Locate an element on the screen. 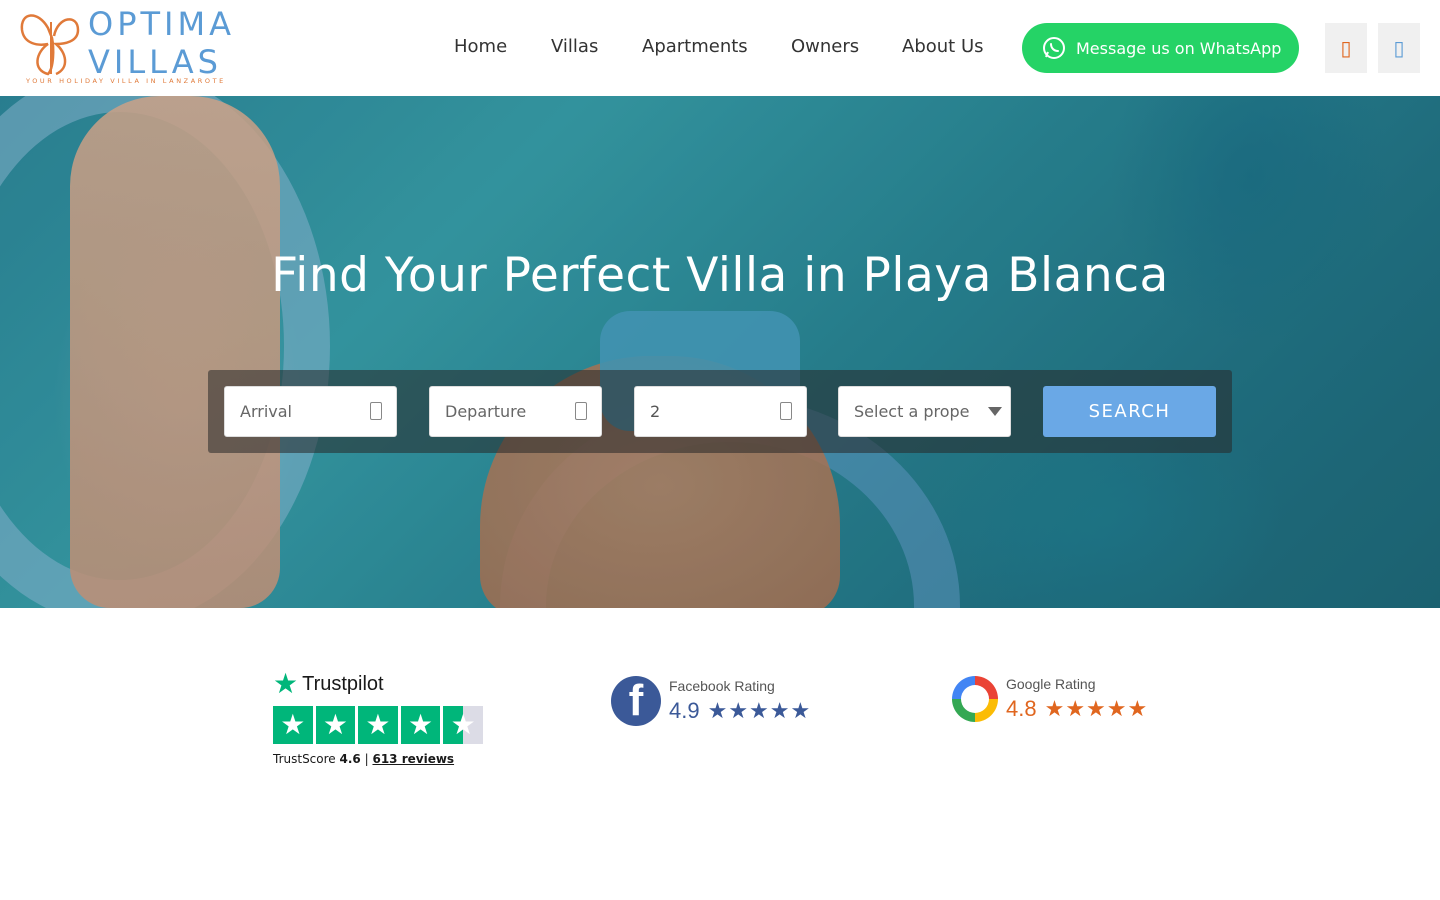  facebook-star-icons: ★★★★★ is located at coordinates (759, 710).